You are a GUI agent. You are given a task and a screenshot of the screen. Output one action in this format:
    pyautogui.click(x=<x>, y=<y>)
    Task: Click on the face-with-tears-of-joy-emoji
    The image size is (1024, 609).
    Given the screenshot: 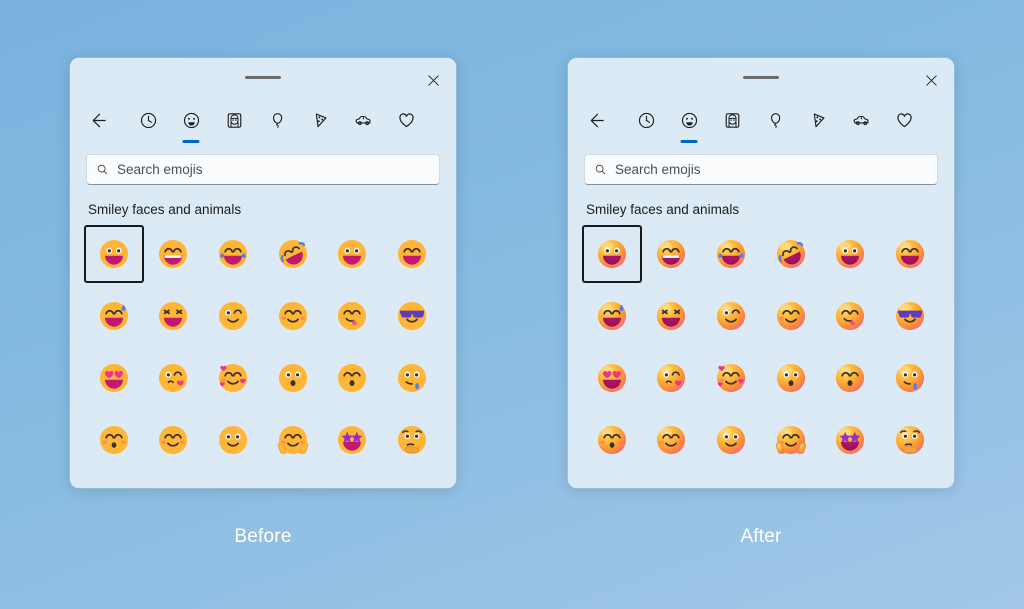 What is the action you would take?
    pyautogui.click(x=233, y=254)
    